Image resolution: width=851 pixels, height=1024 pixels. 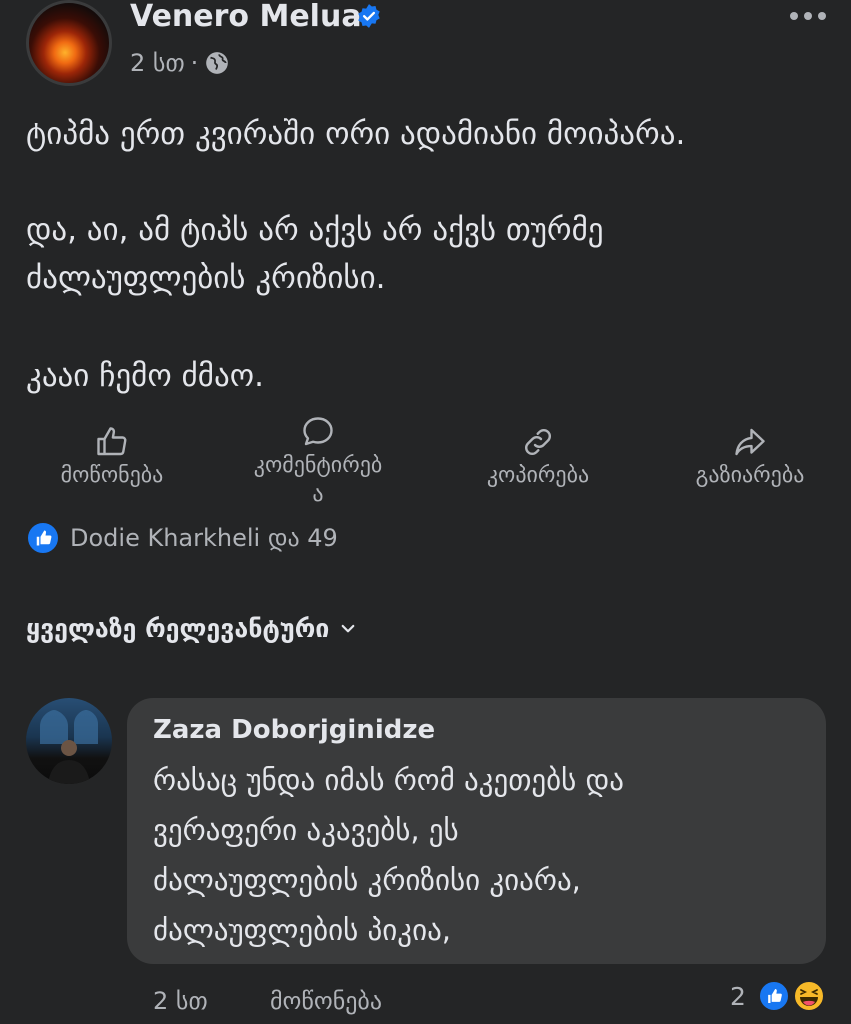 I want to click on post-text-line: კააი ჩემო ძმაო., so click(x=145, y=376).